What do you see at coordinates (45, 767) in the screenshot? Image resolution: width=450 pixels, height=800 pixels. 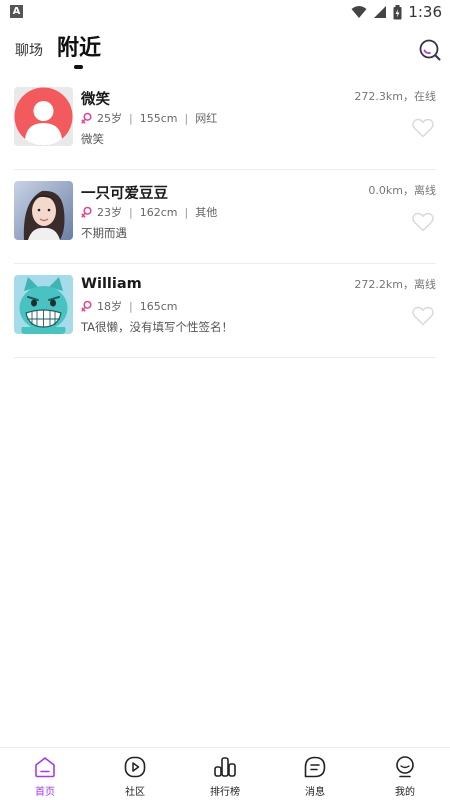 I see `home-icon` at bounding box center [45, 767].